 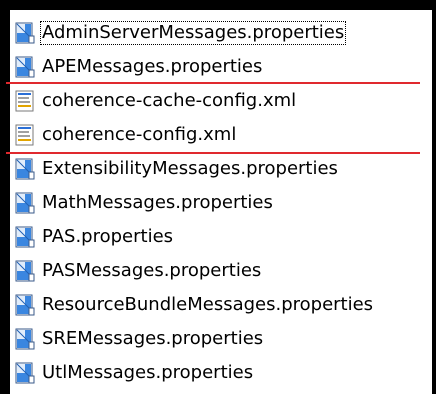 What do you see at coordinates (139, 134) in the screenshot?
I see `file-name: coherence-config.xml` at bounding box center [139, 134].